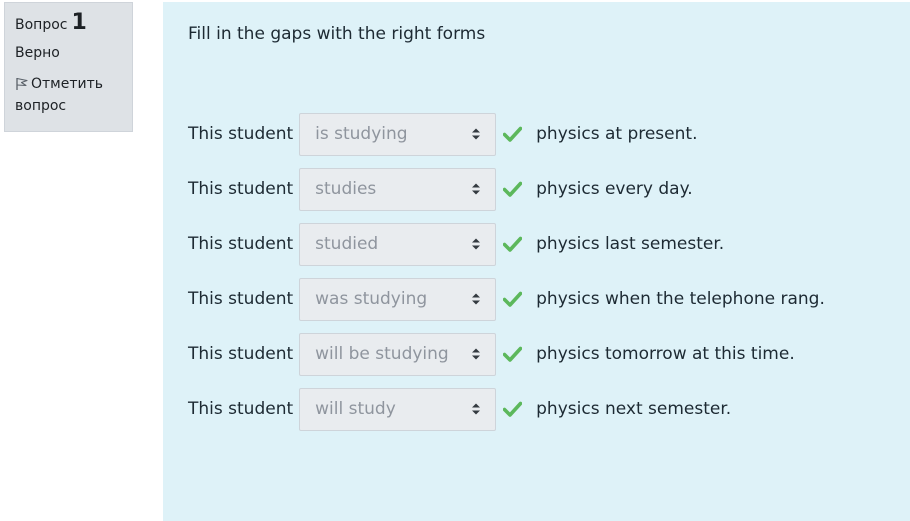  I want to click on answer-select: will study, so click(398, 409).